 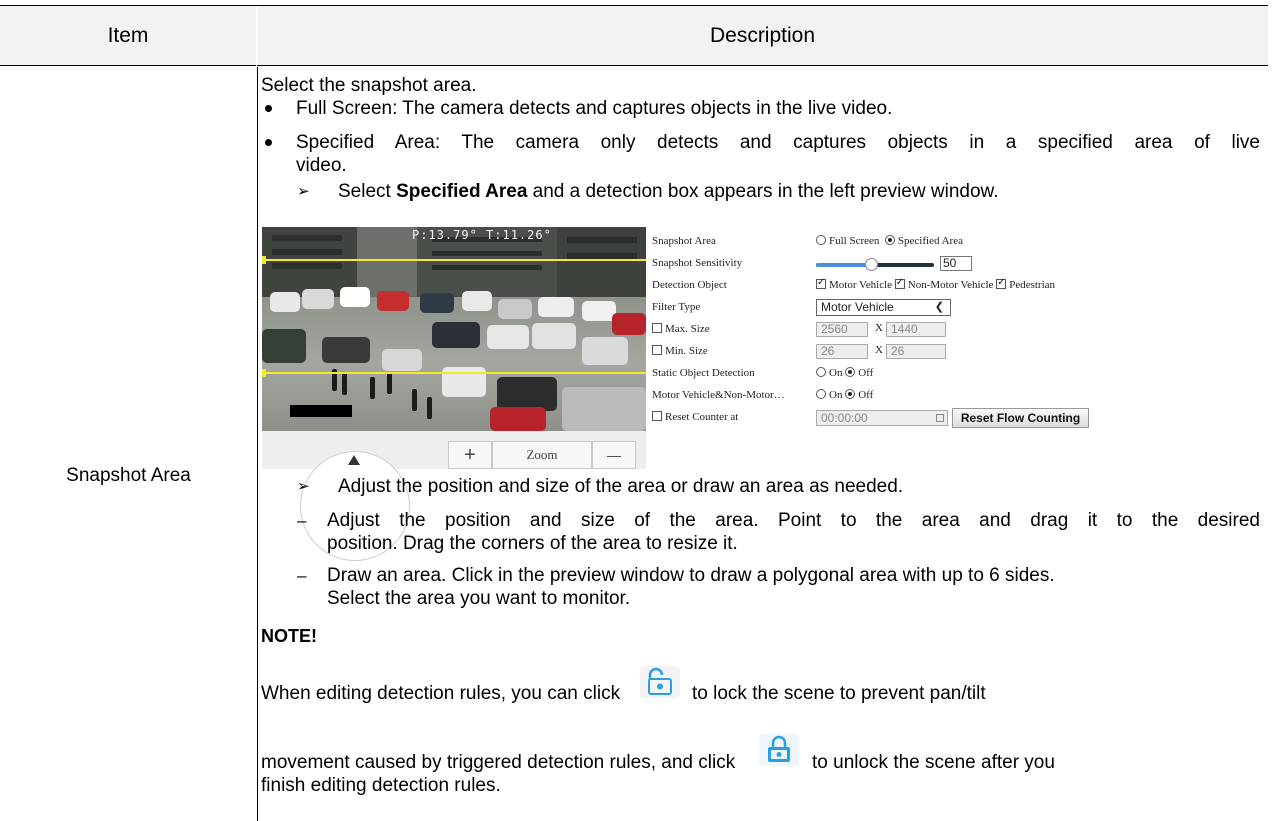 I want to click on mv-off-radio, so click(x=850, y=394).